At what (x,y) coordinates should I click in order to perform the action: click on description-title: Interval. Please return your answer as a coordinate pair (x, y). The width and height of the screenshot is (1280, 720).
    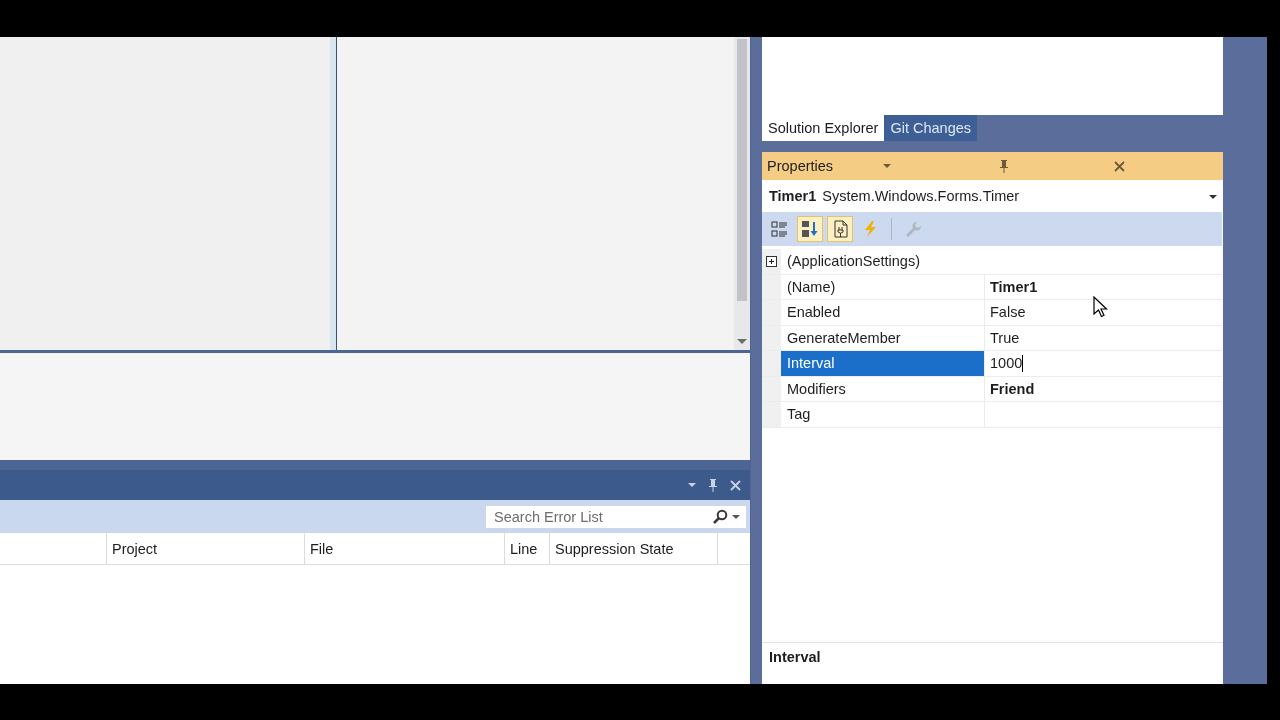
    Looking at the image, I should click on (795, 657).